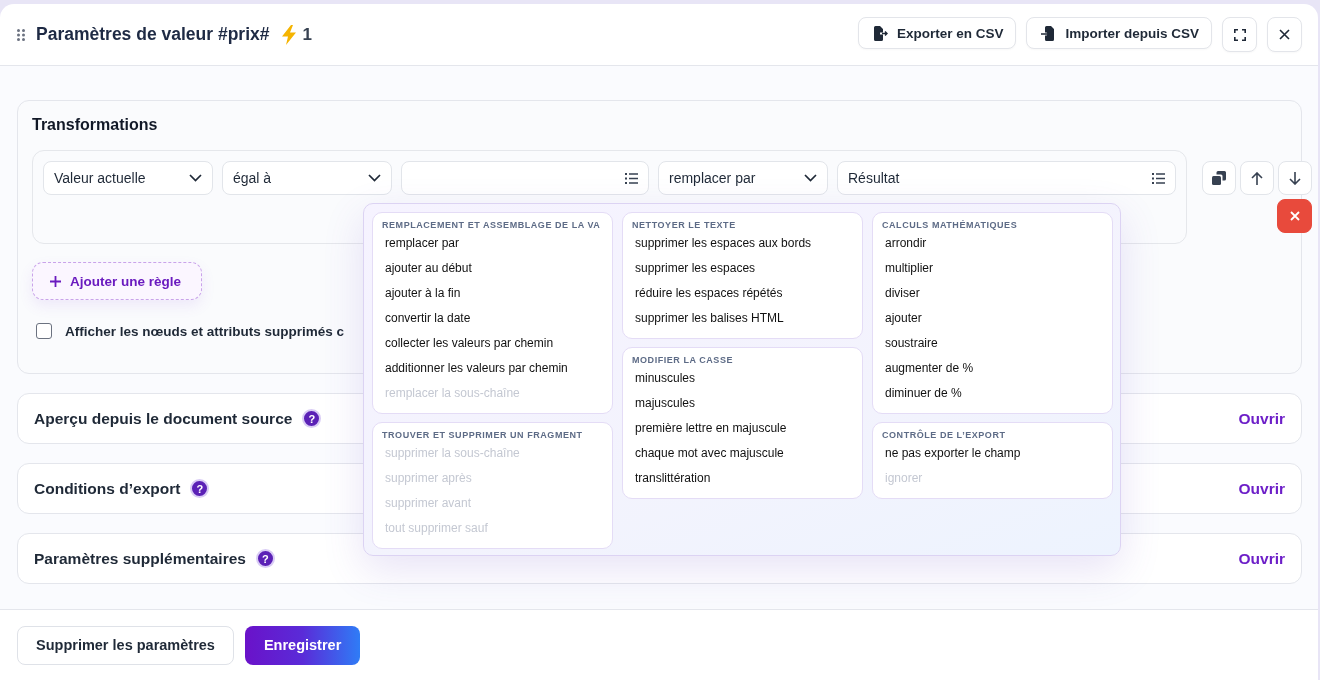 This screenshot has height=680, width=1320. I want to click on export-button: Exporter en CSV, so click(937, 33).